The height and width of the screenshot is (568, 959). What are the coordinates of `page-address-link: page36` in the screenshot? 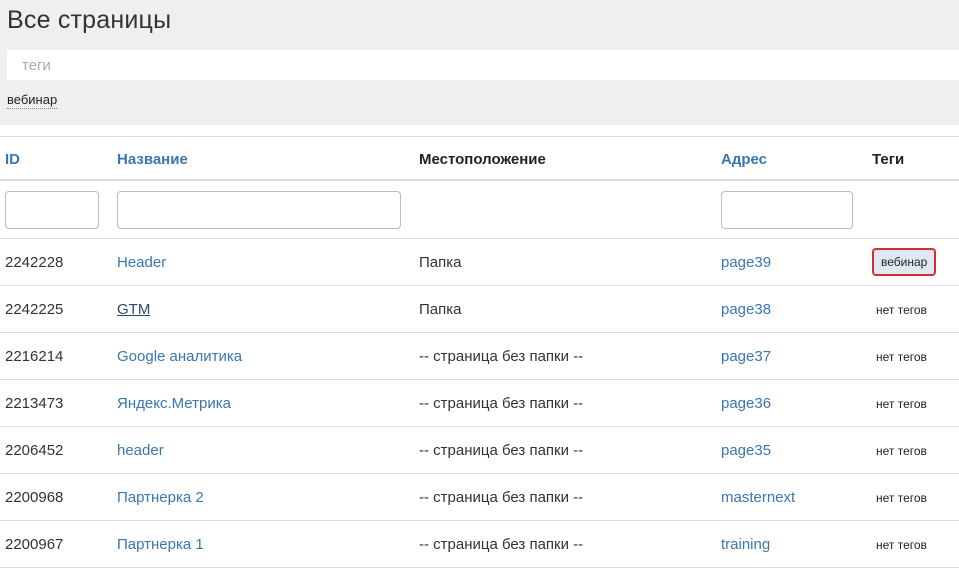 It's located at (746, 403).